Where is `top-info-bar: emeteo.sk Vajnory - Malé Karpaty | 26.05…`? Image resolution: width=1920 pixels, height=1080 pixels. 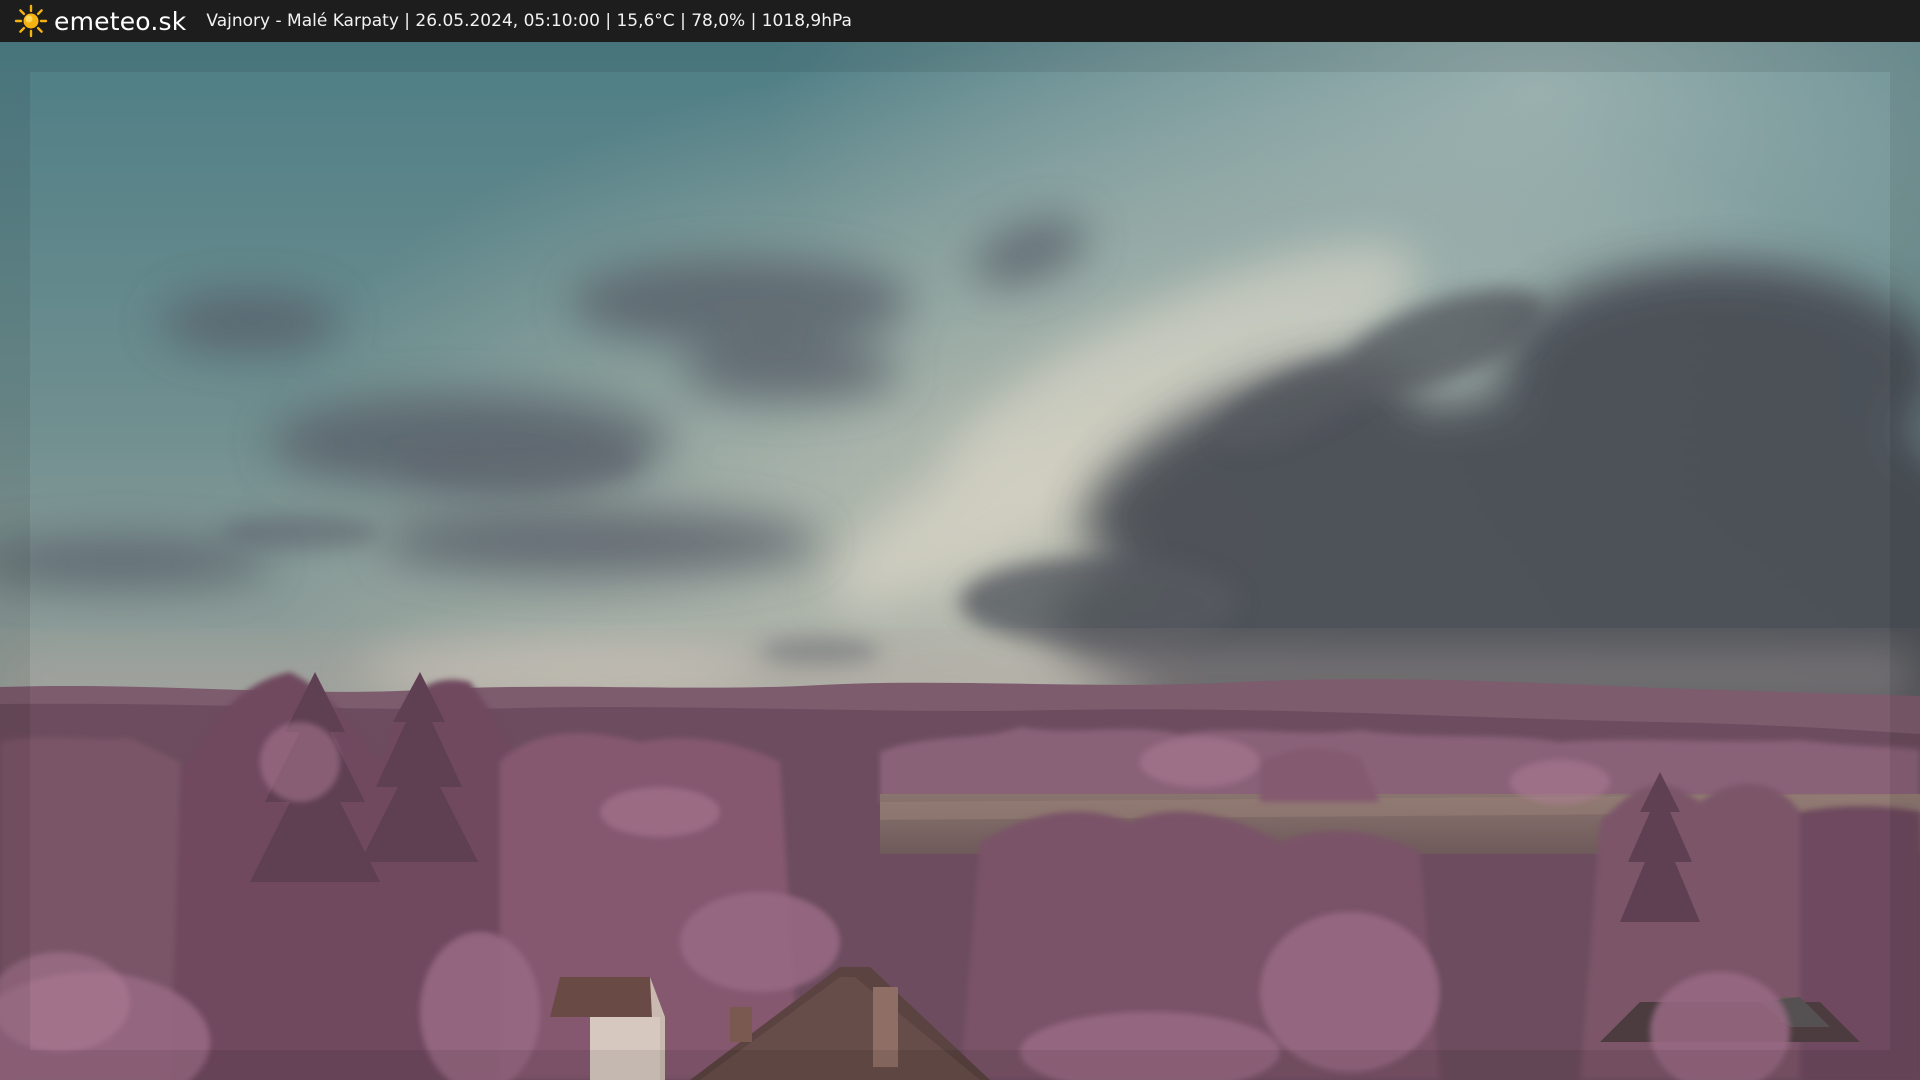 top-info-bar: emeteo.sk Vajnory - Malé Karpaty | 26.05… is located at coordinates (960, 21).